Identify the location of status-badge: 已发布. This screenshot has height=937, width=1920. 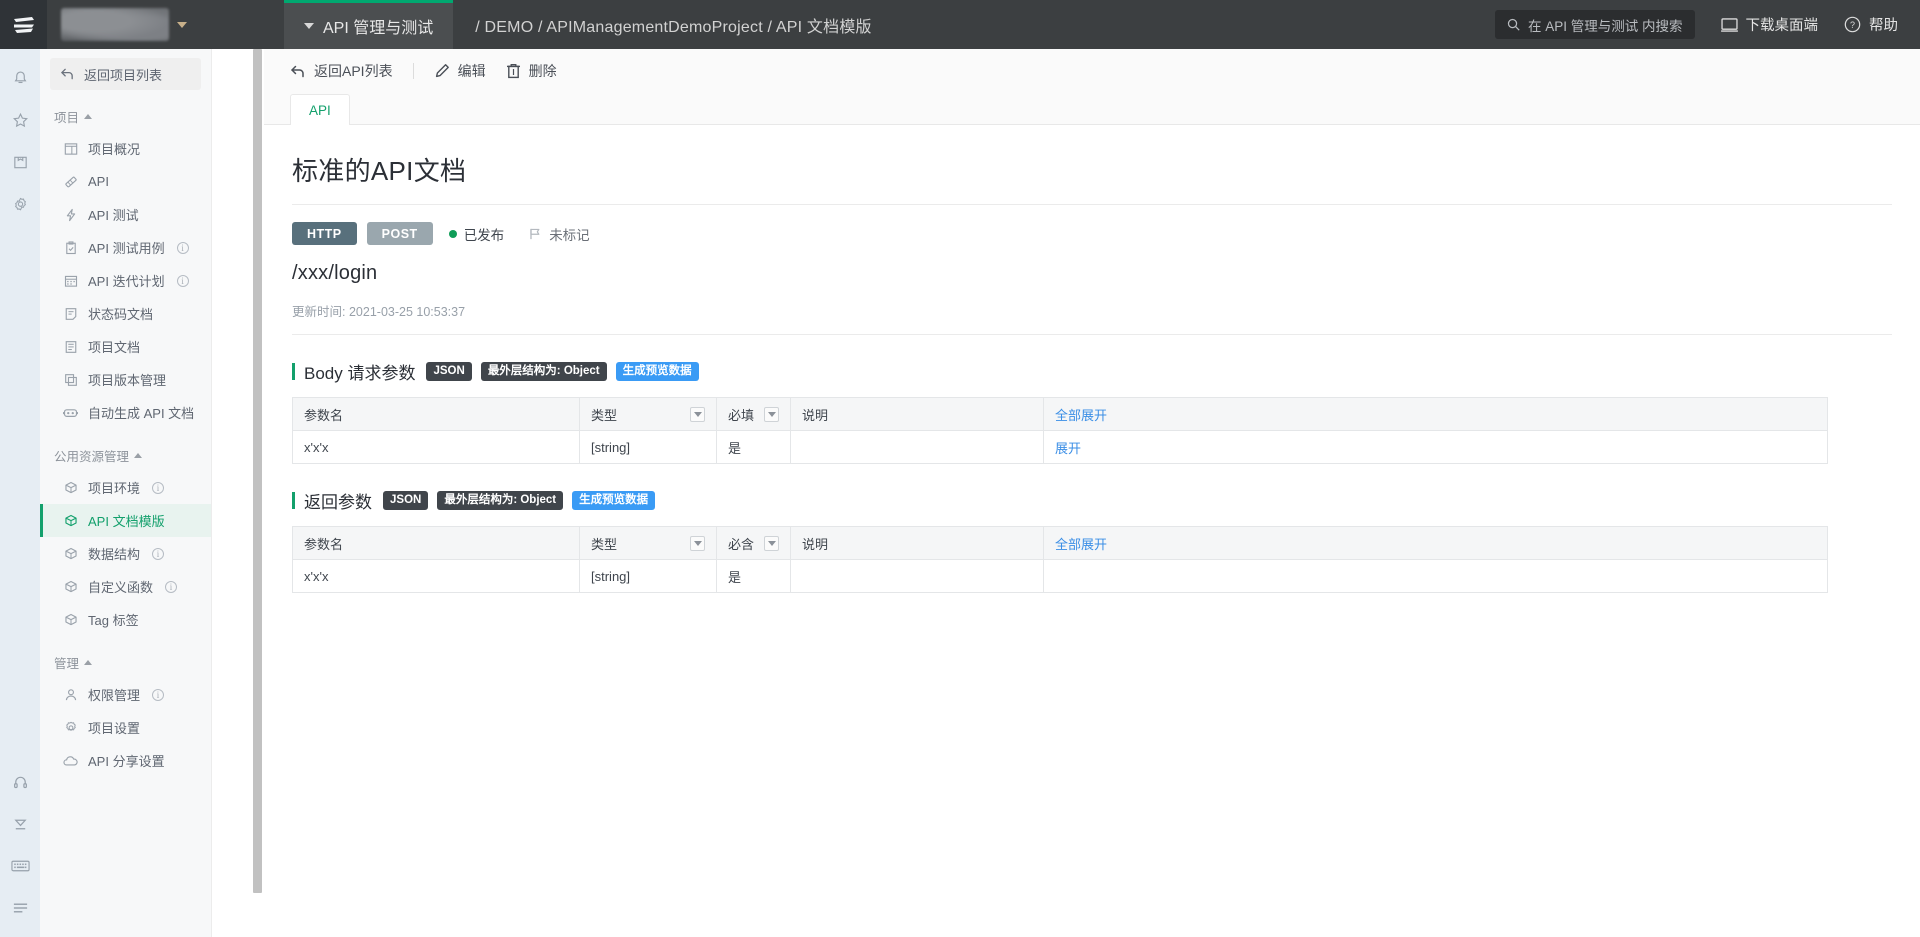
(476, 234).